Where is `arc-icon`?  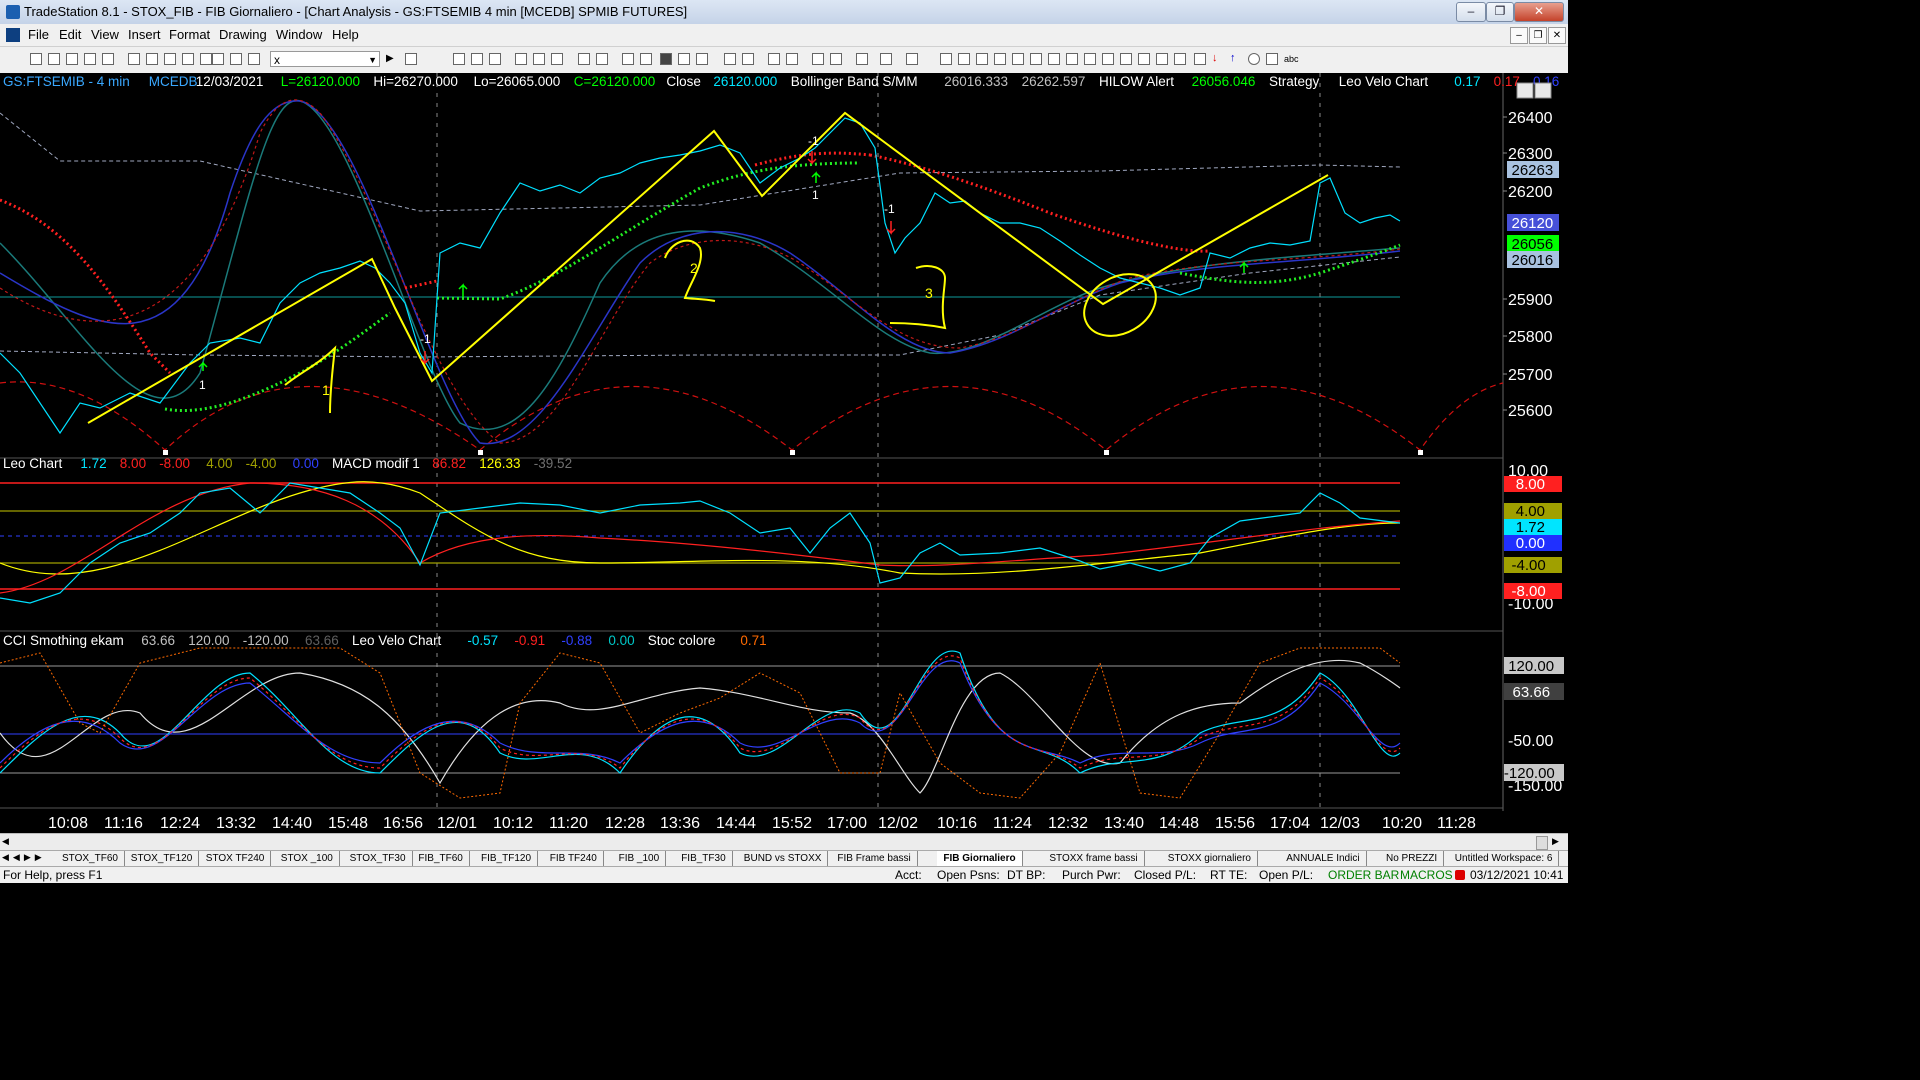 arc-icon is located at coordinates (1200, 59).